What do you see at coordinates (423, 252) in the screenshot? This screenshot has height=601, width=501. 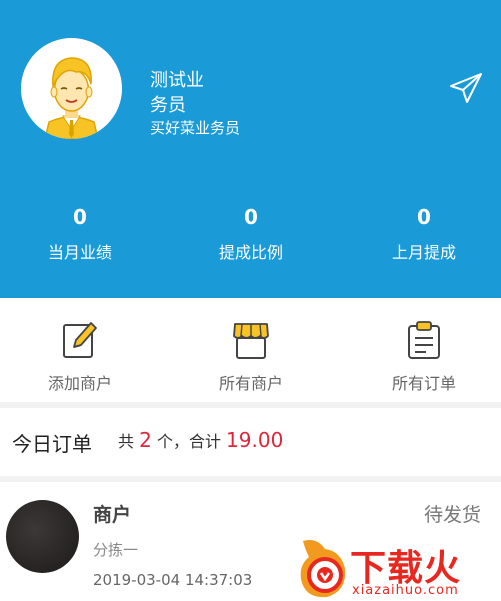 I see `stat-label: 上月提成` at bounding box center [423, 252].